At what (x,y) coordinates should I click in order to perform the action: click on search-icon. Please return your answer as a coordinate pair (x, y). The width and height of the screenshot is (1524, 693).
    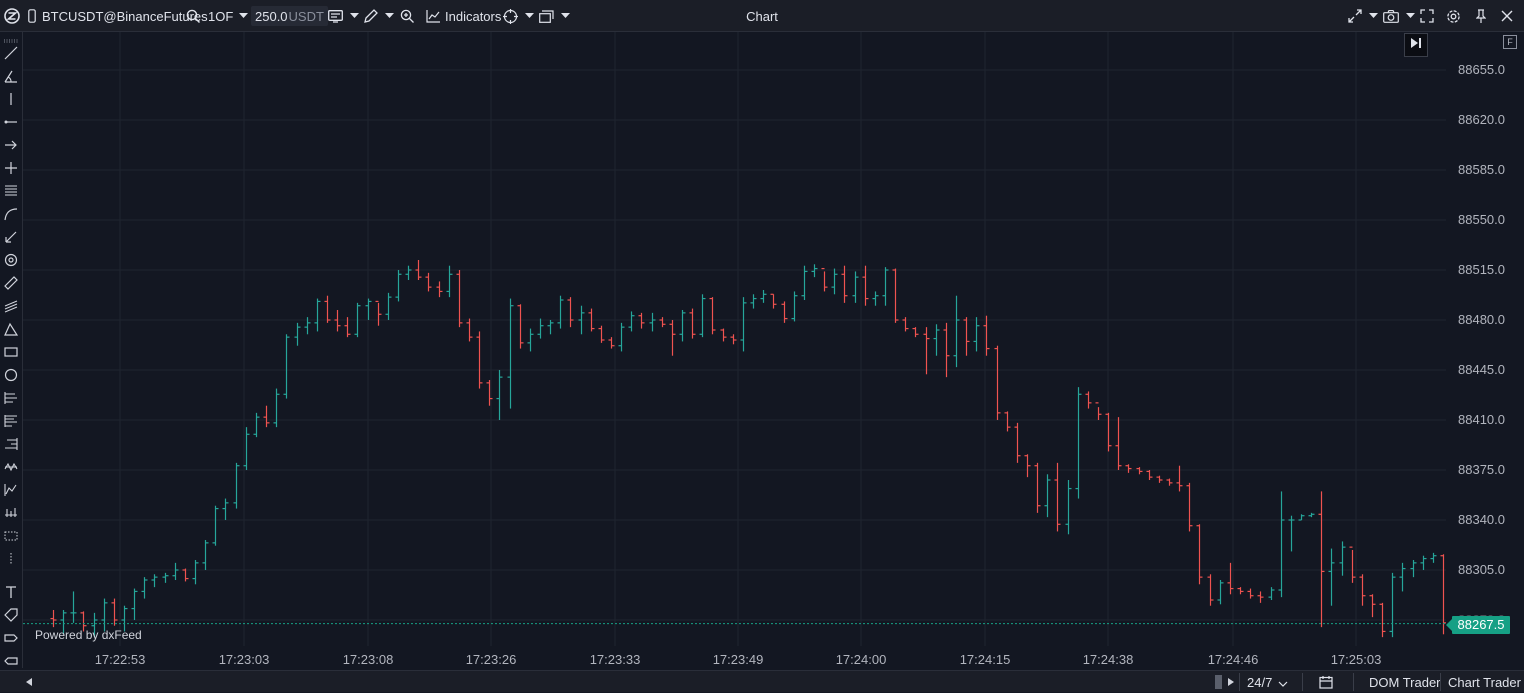
    Looking at the image, I should click on (193, 16).